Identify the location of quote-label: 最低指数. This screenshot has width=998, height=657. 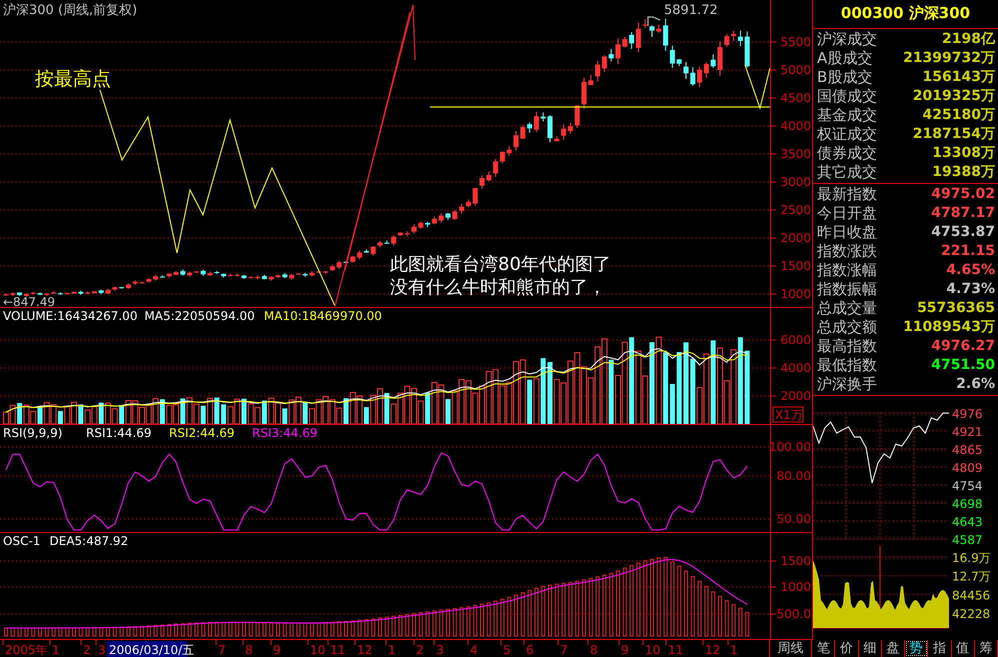
(847, 365).